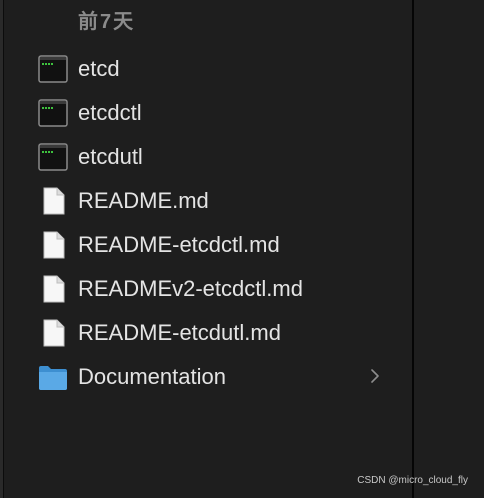  What do you see at coordinates (190, 288) in the screenshot?
I see `file-name: READMEv2-etcdctl.md` at bounding box center [190, 288].